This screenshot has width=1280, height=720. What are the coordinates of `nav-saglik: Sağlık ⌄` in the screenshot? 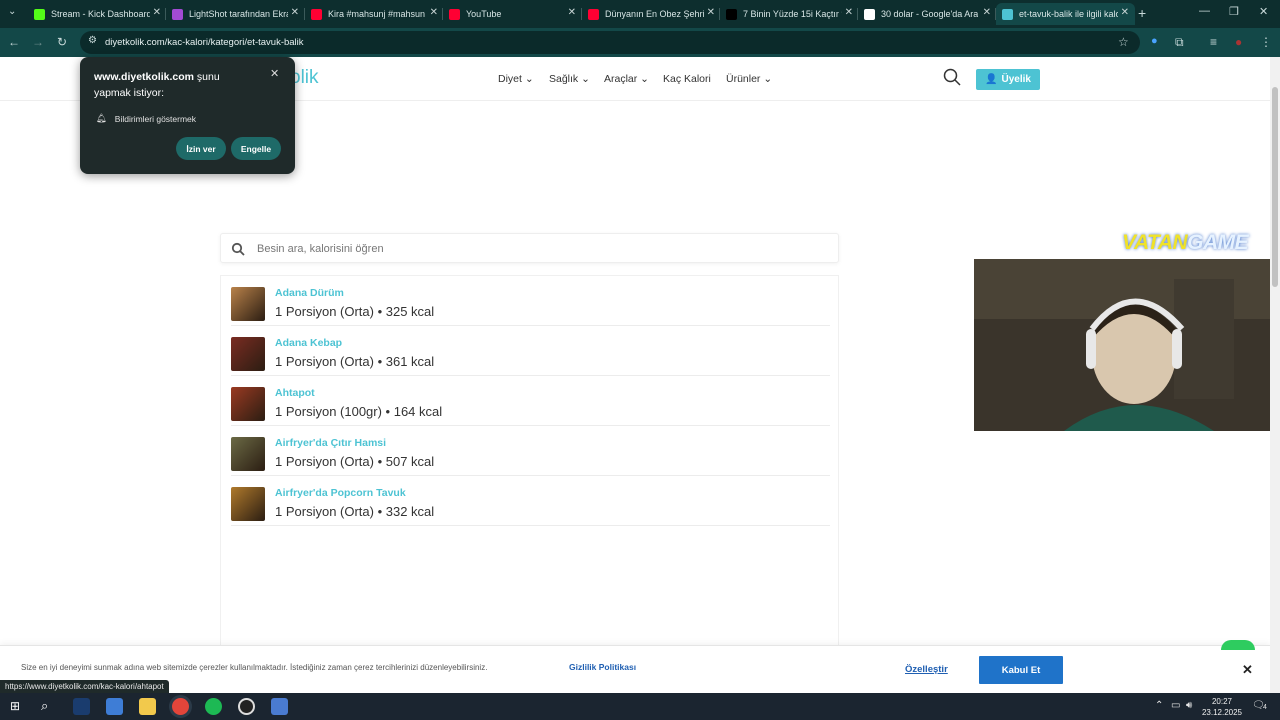 It's located at (569, 79).